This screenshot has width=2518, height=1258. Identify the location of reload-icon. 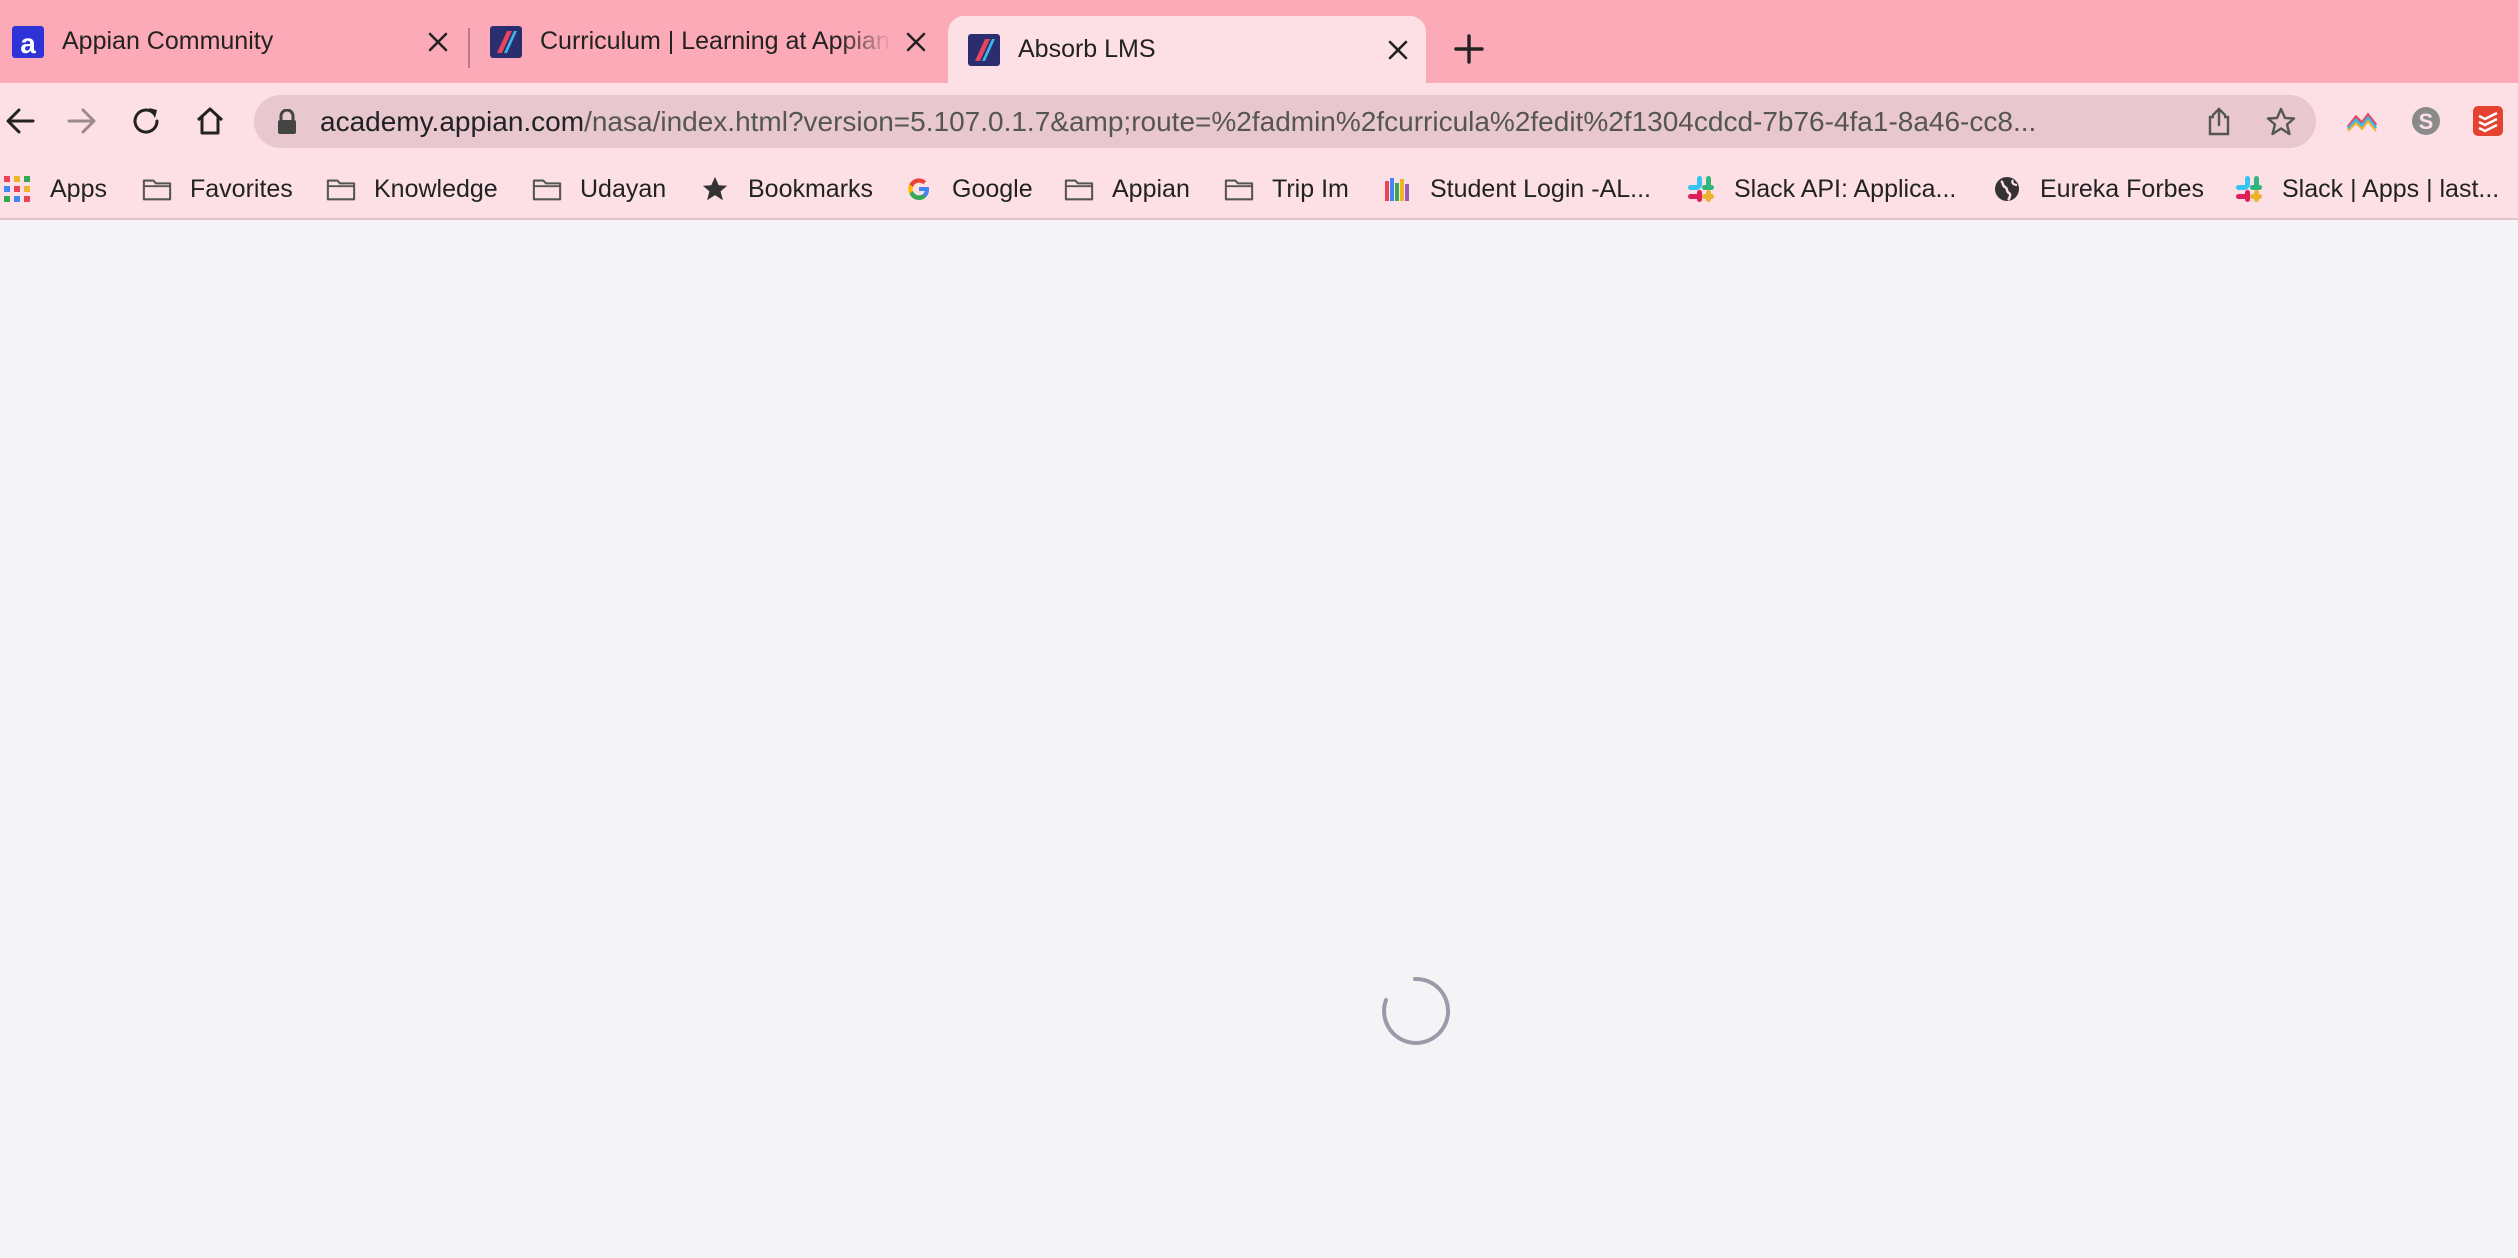
(146, 121).